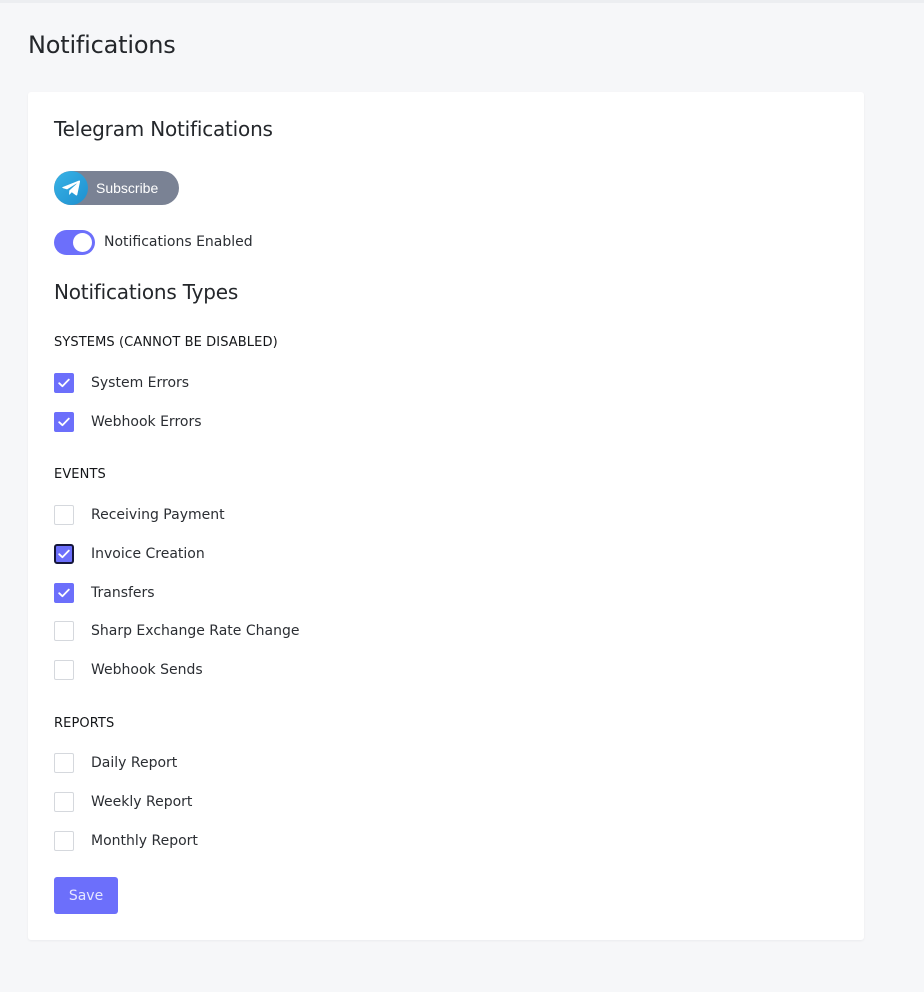  I want to click on transfers-checkbox, so click(64, 593).